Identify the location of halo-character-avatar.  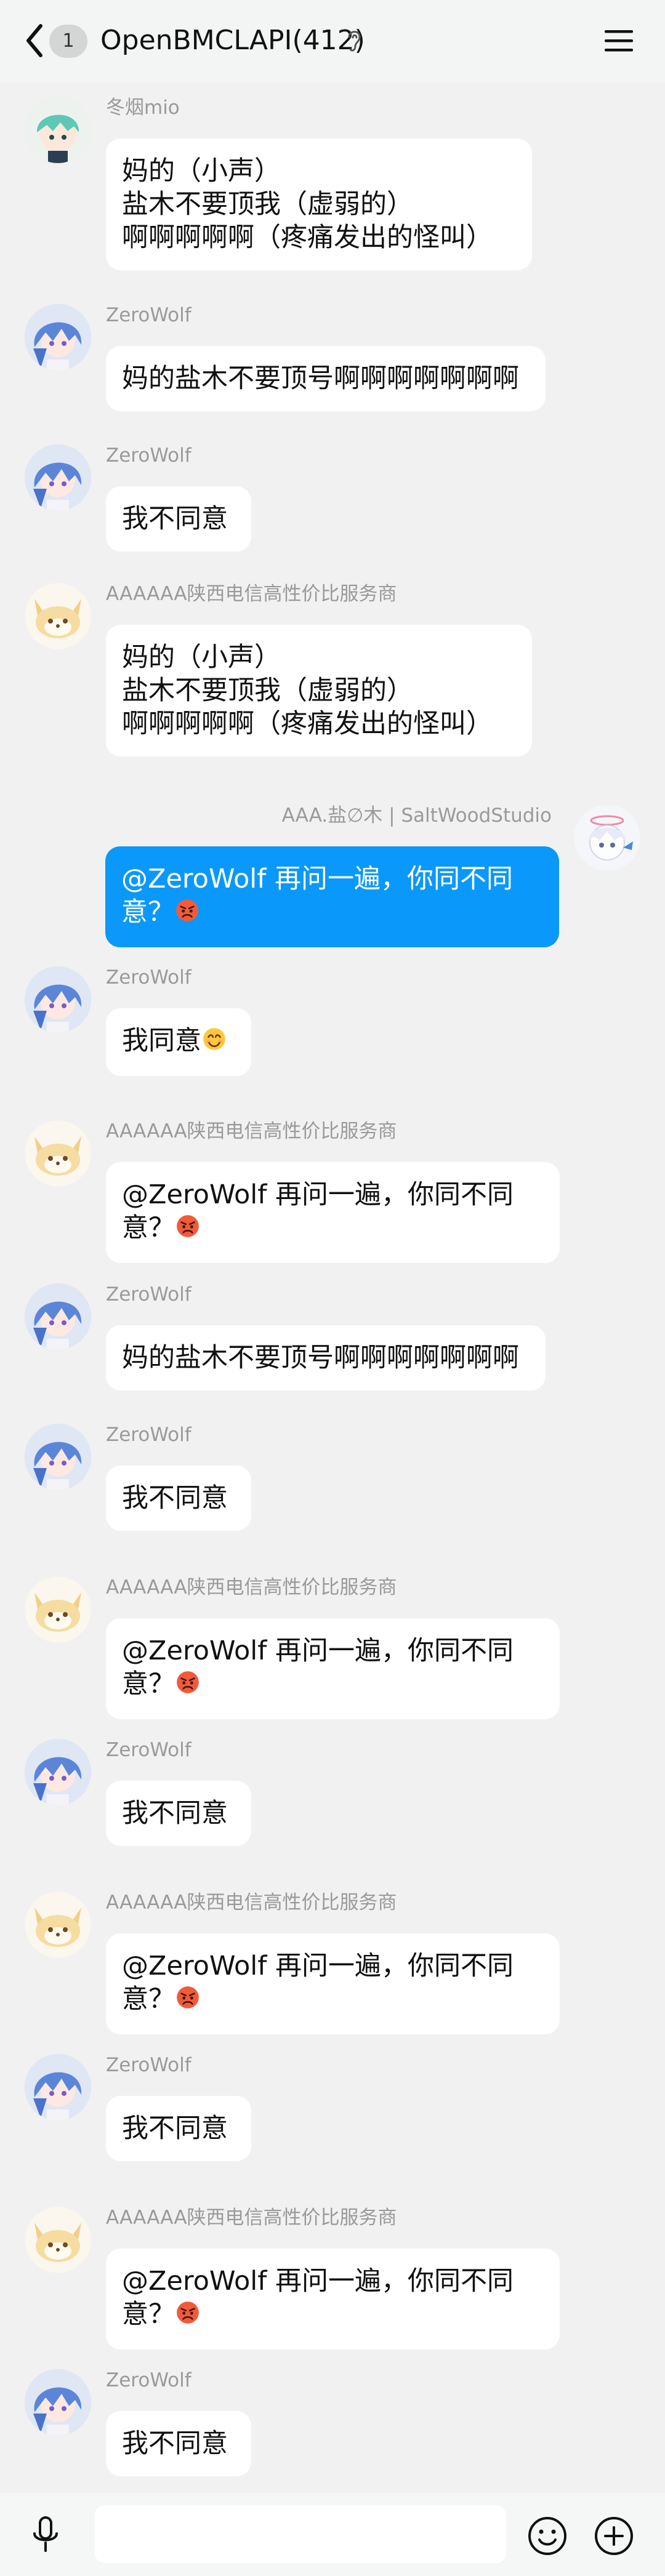
(607, 837).